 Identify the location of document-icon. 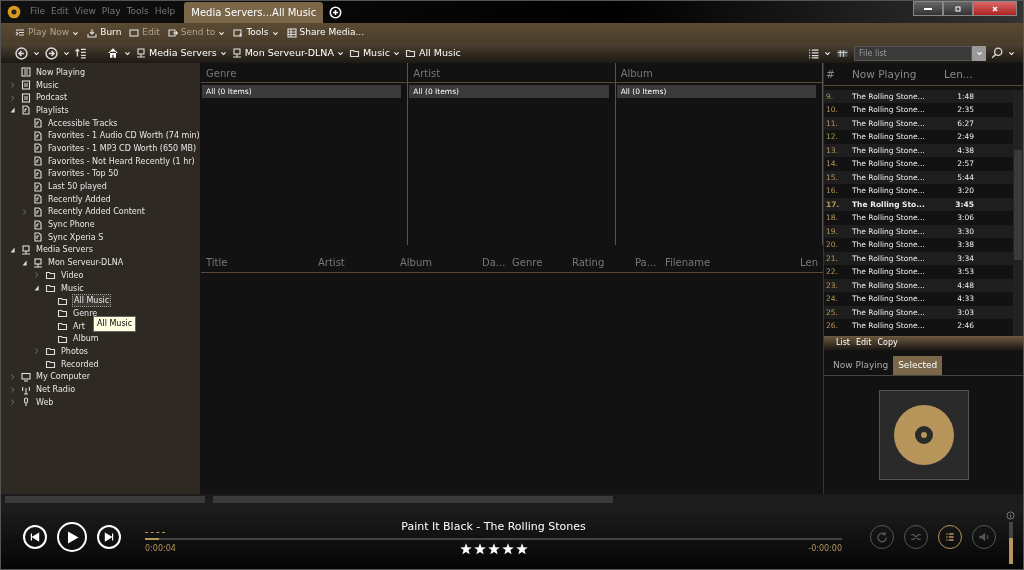
(38, 161).